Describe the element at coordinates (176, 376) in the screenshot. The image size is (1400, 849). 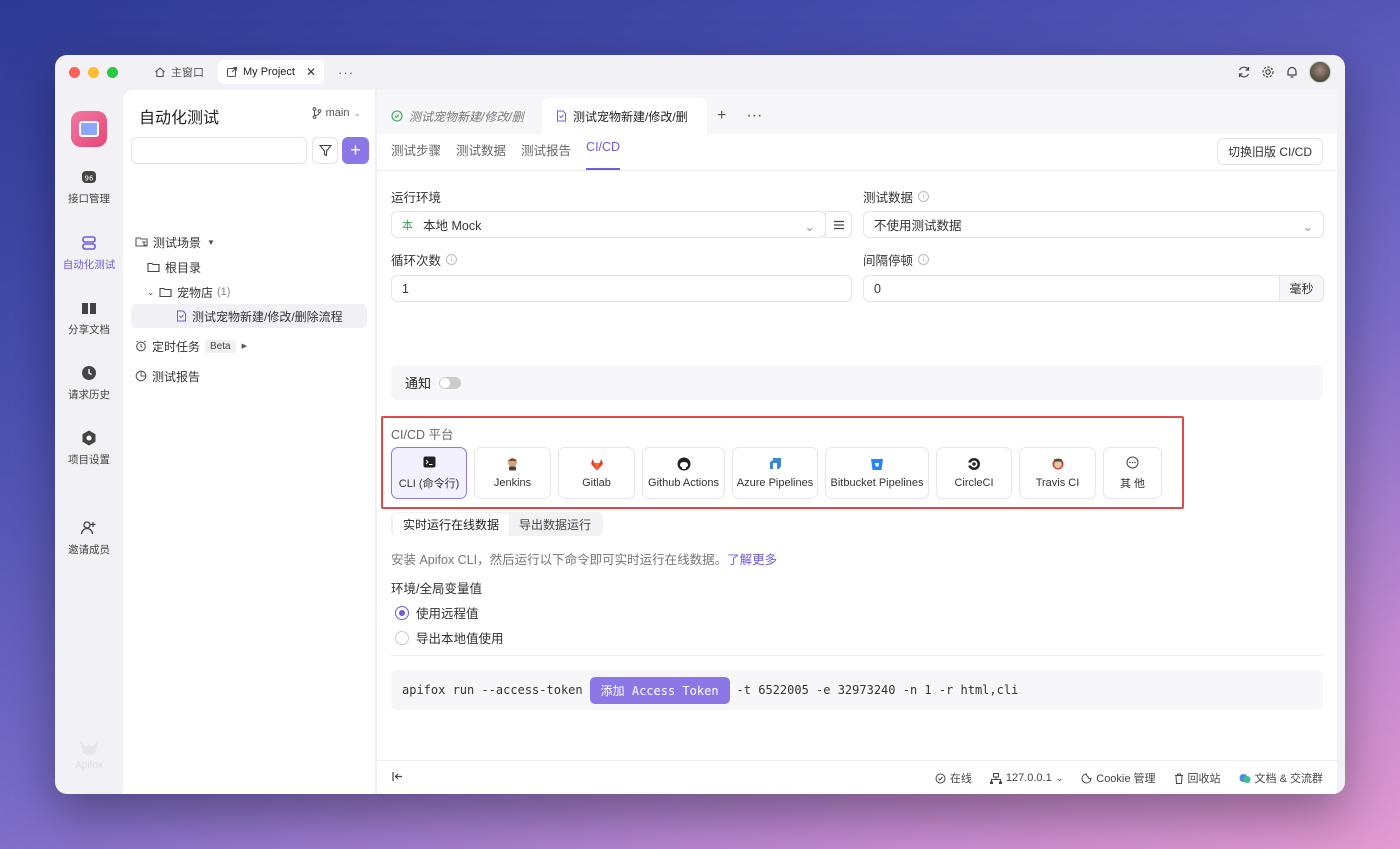
I see `tree-label: 测试报告` at that location.